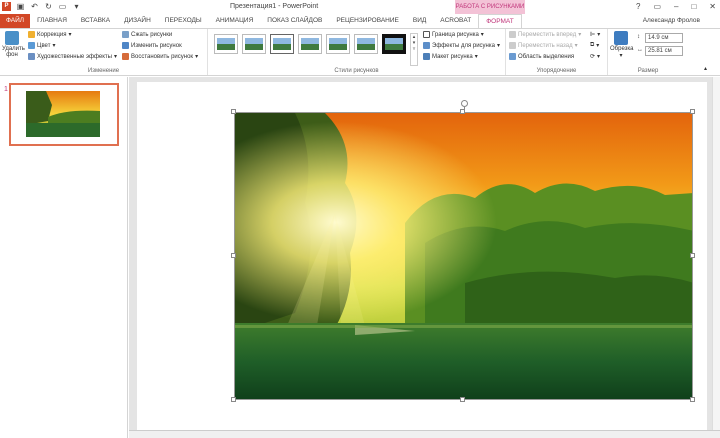 The image size is (720, 438). Describe the element at coordinates (103, 71) in the screenshot. I see `adjust-group-label: Изменение` at that location.